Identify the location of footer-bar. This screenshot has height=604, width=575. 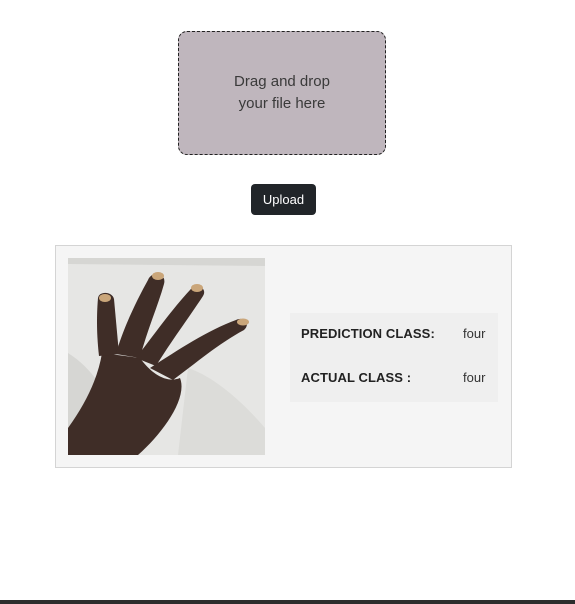
(287, 602).